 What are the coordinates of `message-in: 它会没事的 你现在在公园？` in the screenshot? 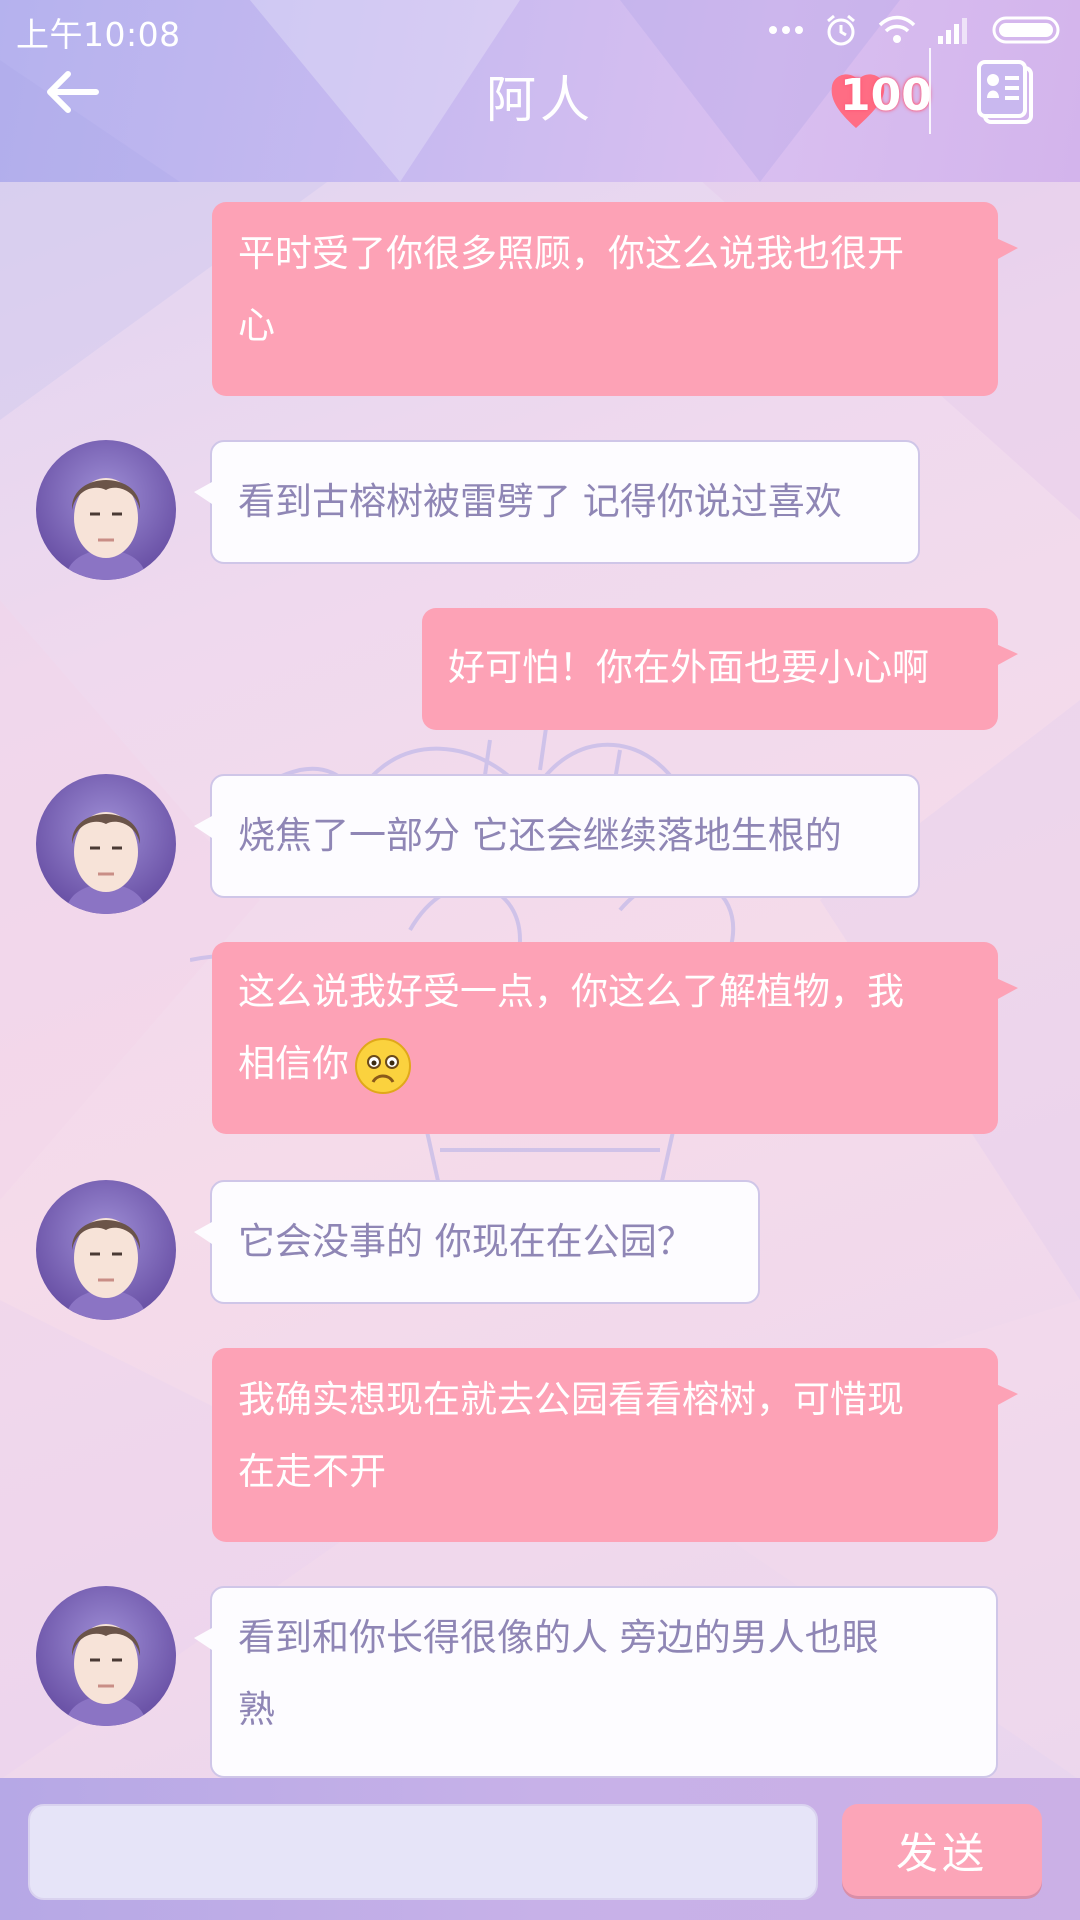 It's located at (477, 1242).